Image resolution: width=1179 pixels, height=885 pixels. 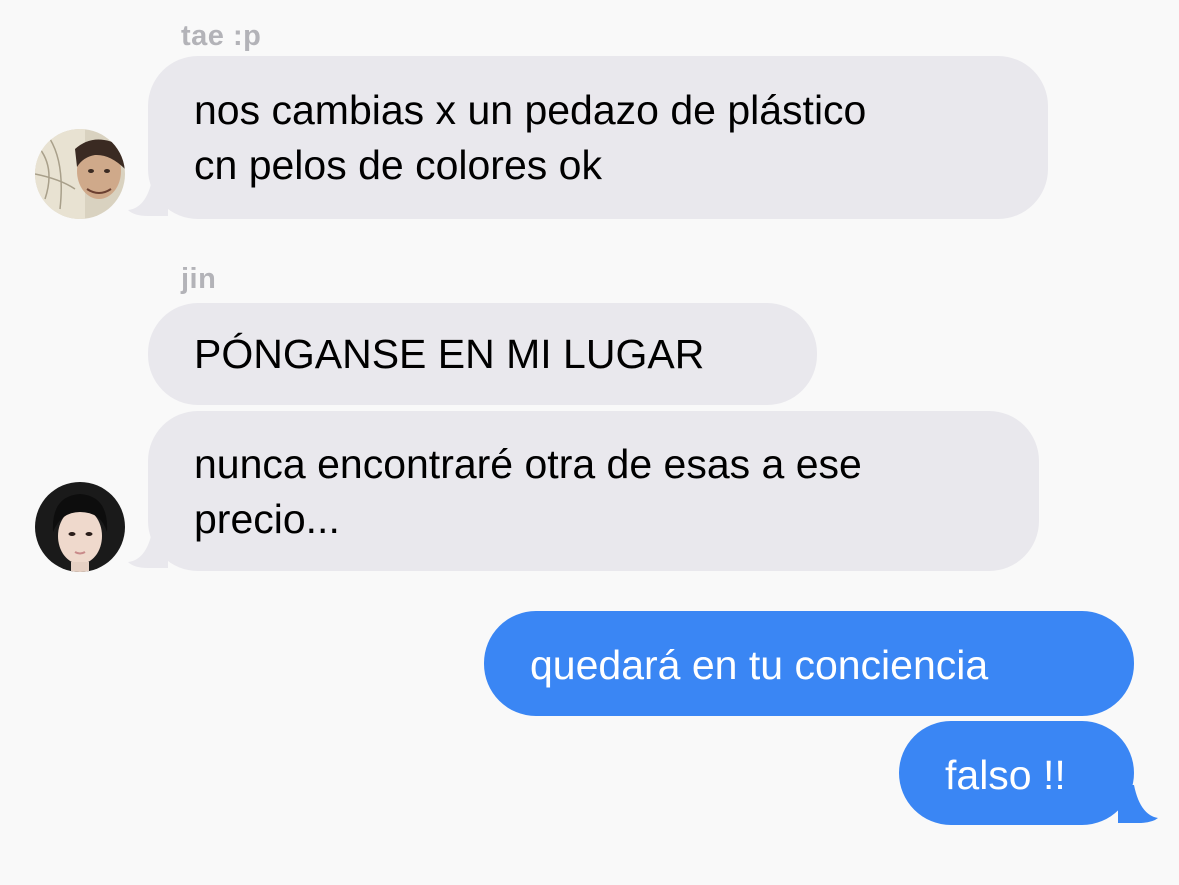 What do you see at coordinates (221, 36) in the screenshot?
I see `sender-name-tae: tae :p` at bounding box center [221, 36].